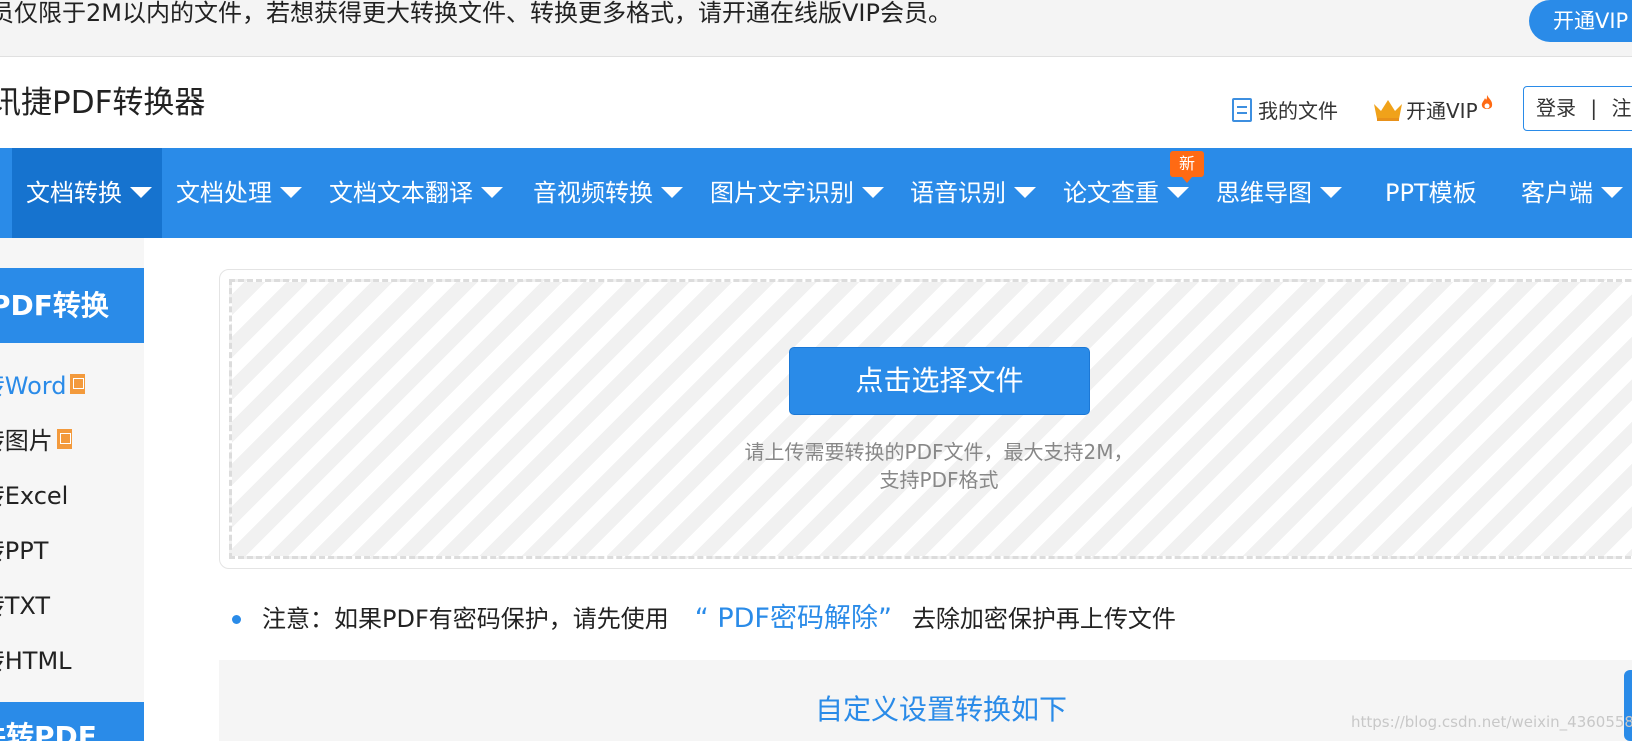  Describe the element at coordinates (1580, 21) in the screenshot. I see `open-vip-top-button: 开通VIP` at that location.